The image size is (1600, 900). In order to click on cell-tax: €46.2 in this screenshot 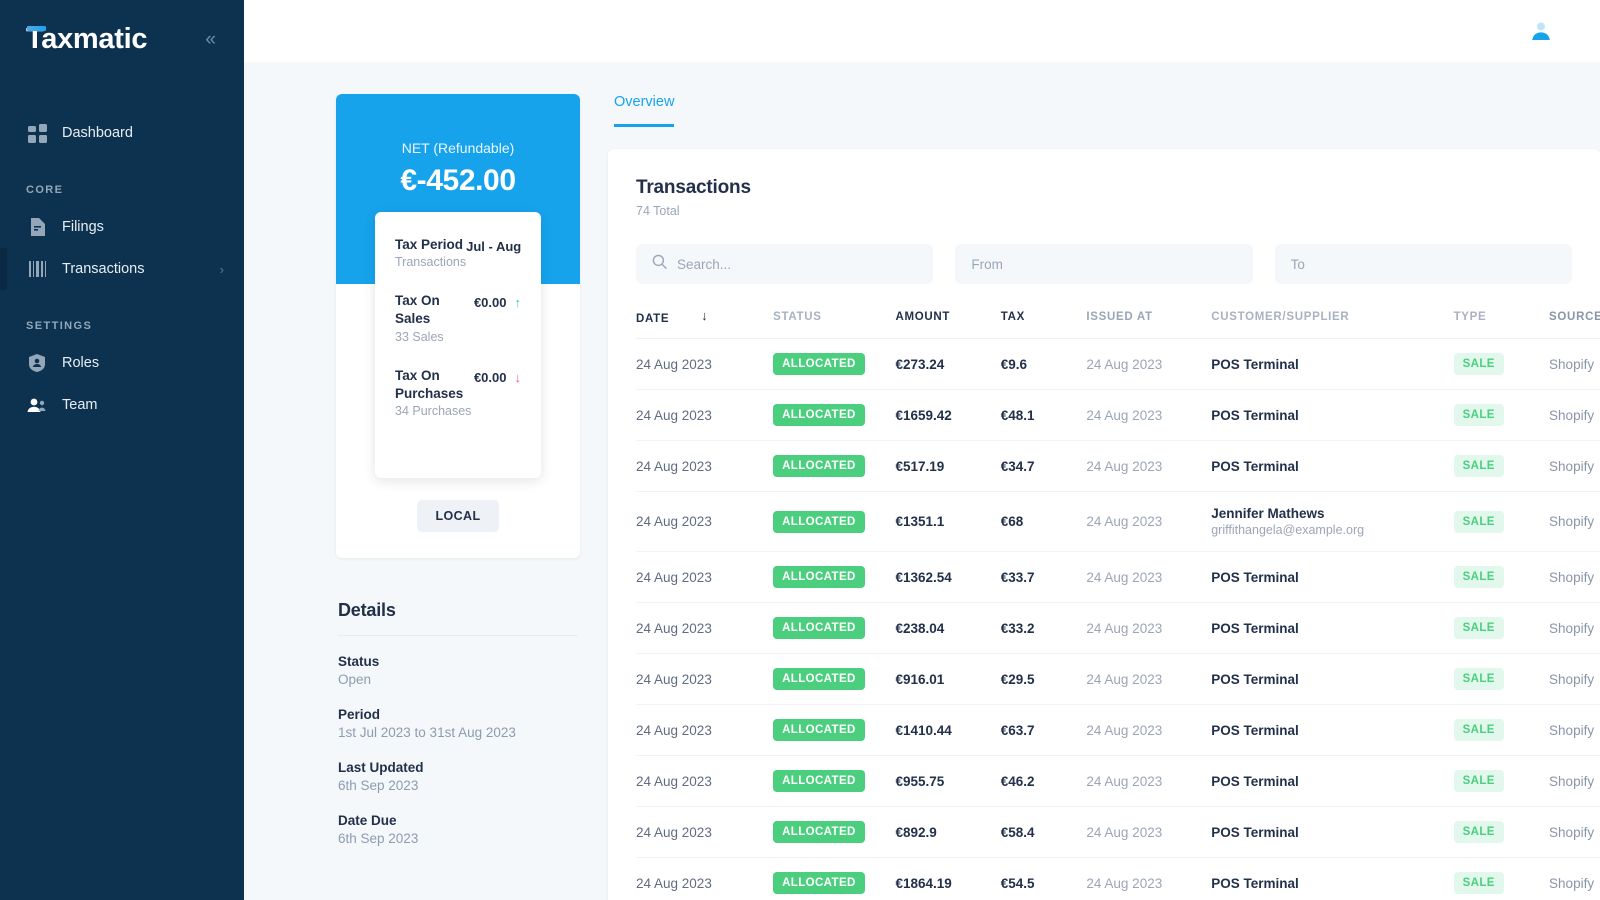, I will do `click(1043, 781)`.